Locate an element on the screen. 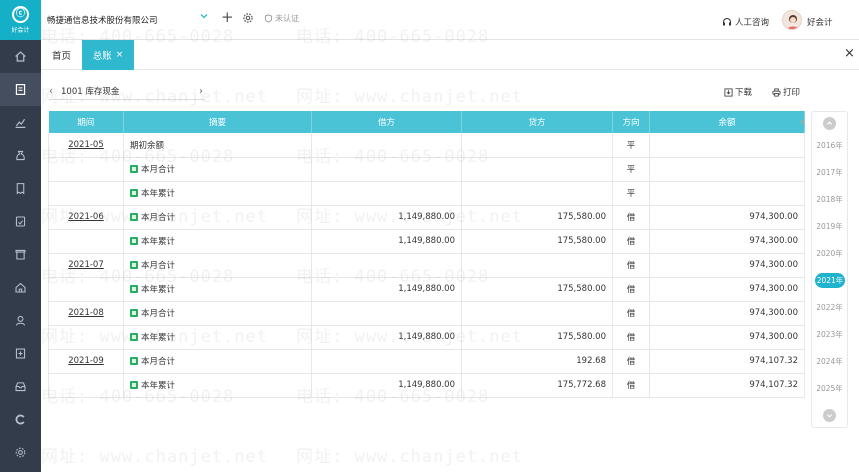 The height and width of the screenshot is (472, 859). year-item: 2021年 is located at coordinates (830, 280).